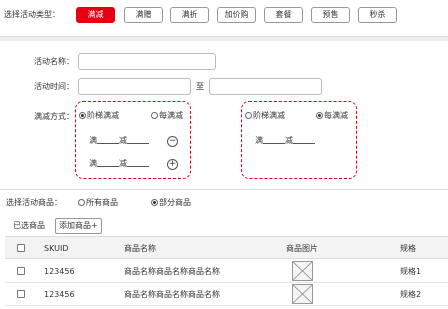  What do you see at coordinates (411, 271) in the screenshot?
I see `row-spec: 规格1` at bounding box center [411, 271].